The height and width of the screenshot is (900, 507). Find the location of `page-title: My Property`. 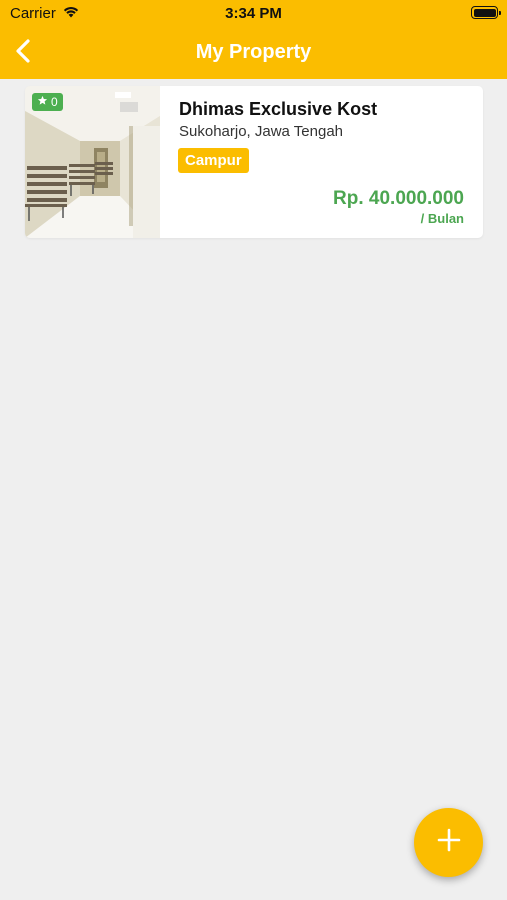

page-title: My Property is located at coordinates (253, 52).